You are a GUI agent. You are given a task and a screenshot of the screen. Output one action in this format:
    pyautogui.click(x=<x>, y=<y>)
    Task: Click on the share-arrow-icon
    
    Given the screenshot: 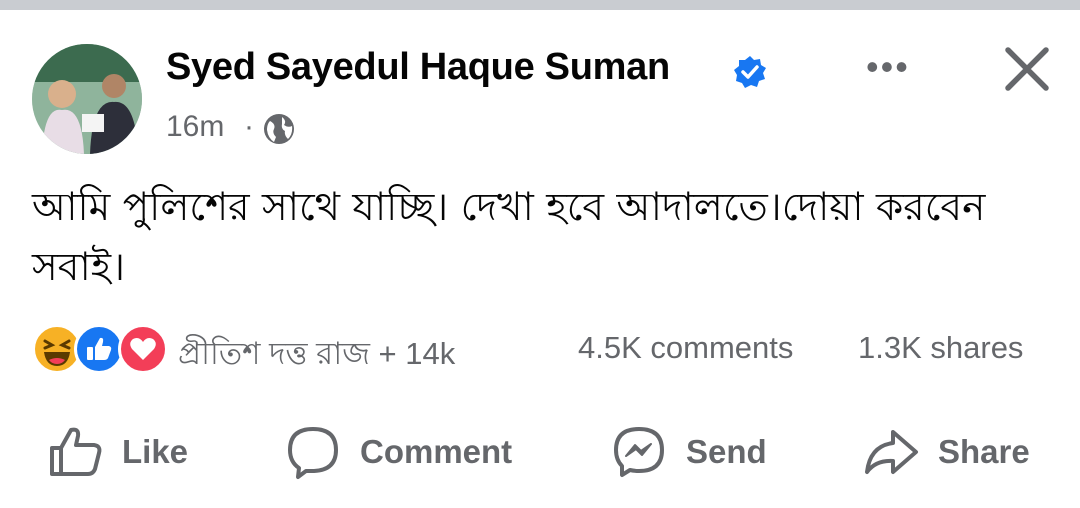 What is the action you would take?
    pyautogui.click(x=891, y=452)
    